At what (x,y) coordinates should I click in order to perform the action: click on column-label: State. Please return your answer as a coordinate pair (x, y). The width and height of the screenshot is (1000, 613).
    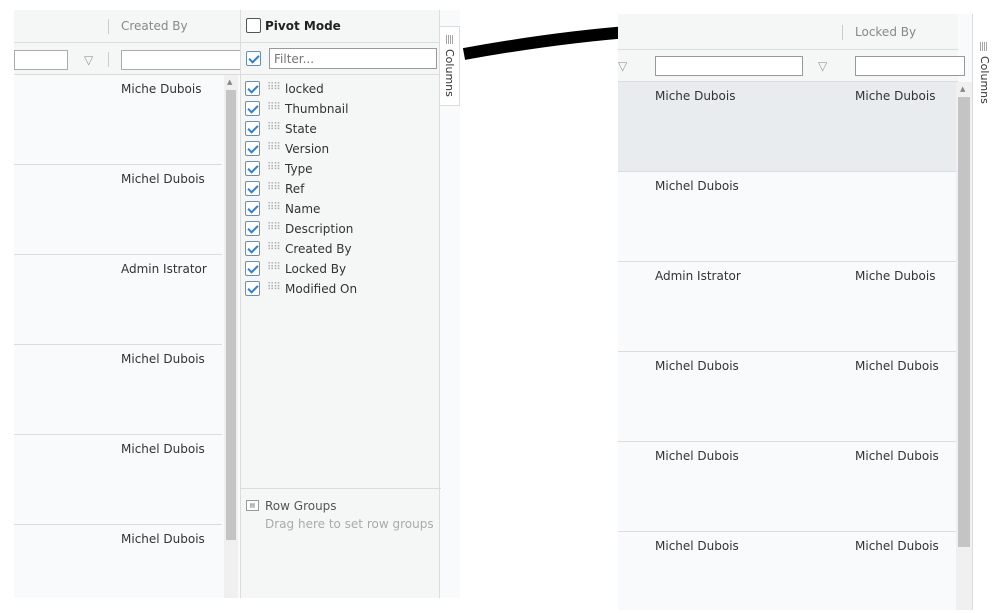
    Looking at the image, I should click on (301, 129).